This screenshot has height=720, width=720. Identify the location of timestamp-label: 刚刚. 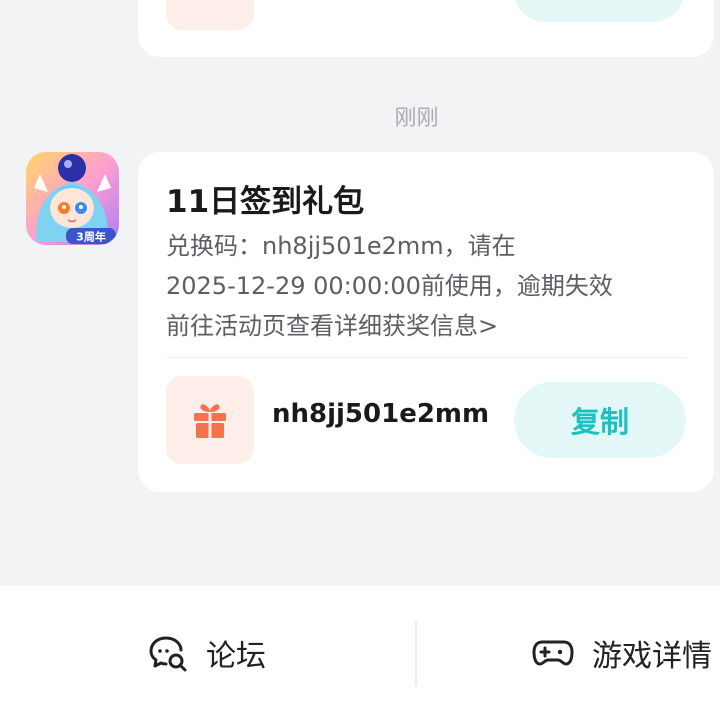
(416, 118).